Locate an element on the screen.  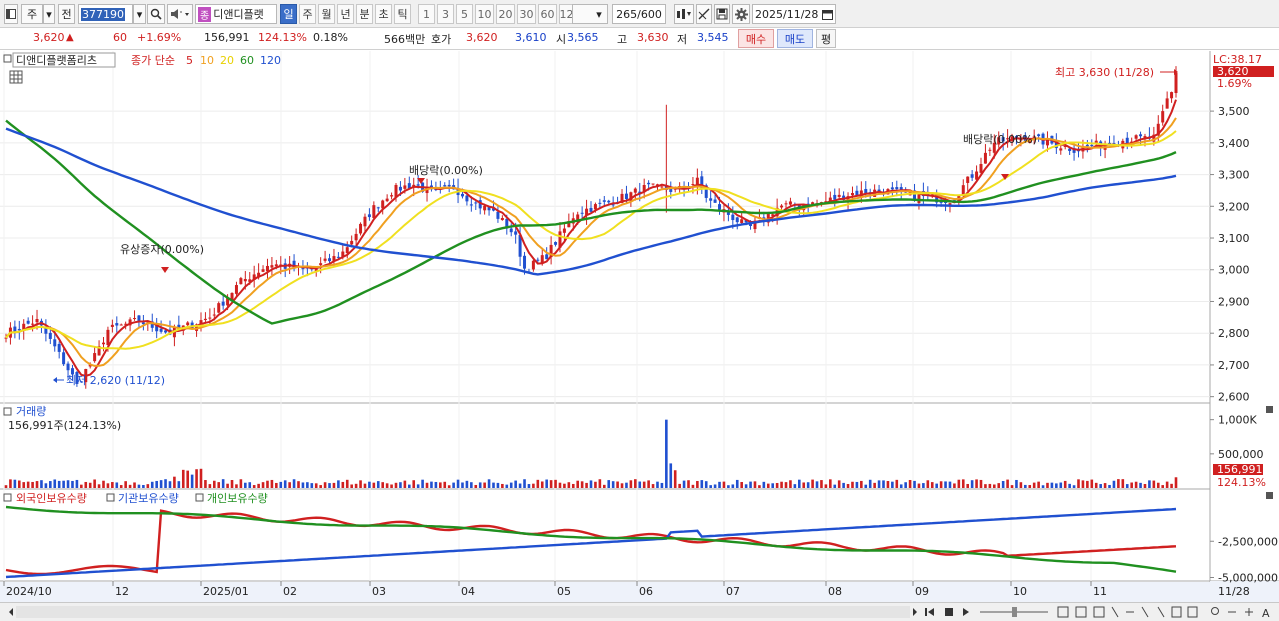
minute-tab-3: 3 is located at coordinates (445, 14).